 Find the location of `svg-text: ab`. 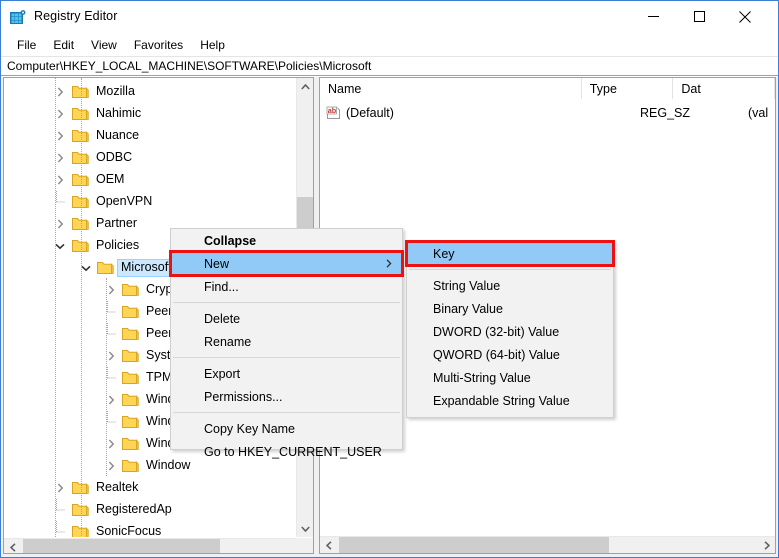

svg-text: ab is located at coordinates (332, 110).